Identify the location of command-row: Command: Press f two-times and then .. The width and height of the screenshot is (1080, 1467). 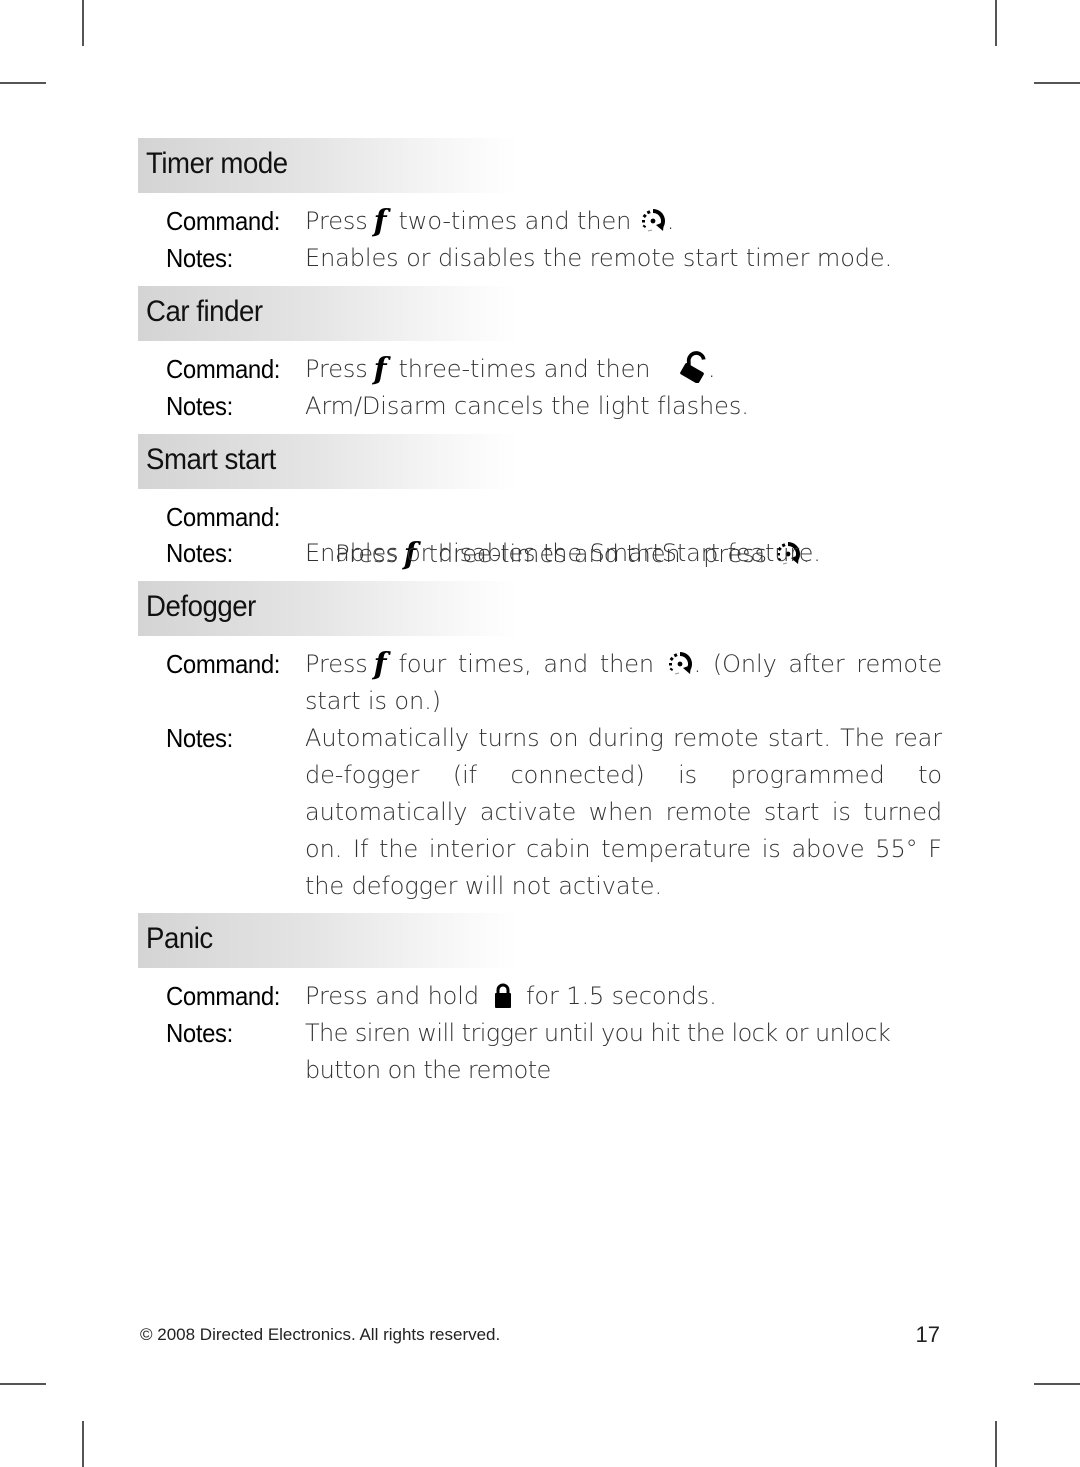
(554, 221).